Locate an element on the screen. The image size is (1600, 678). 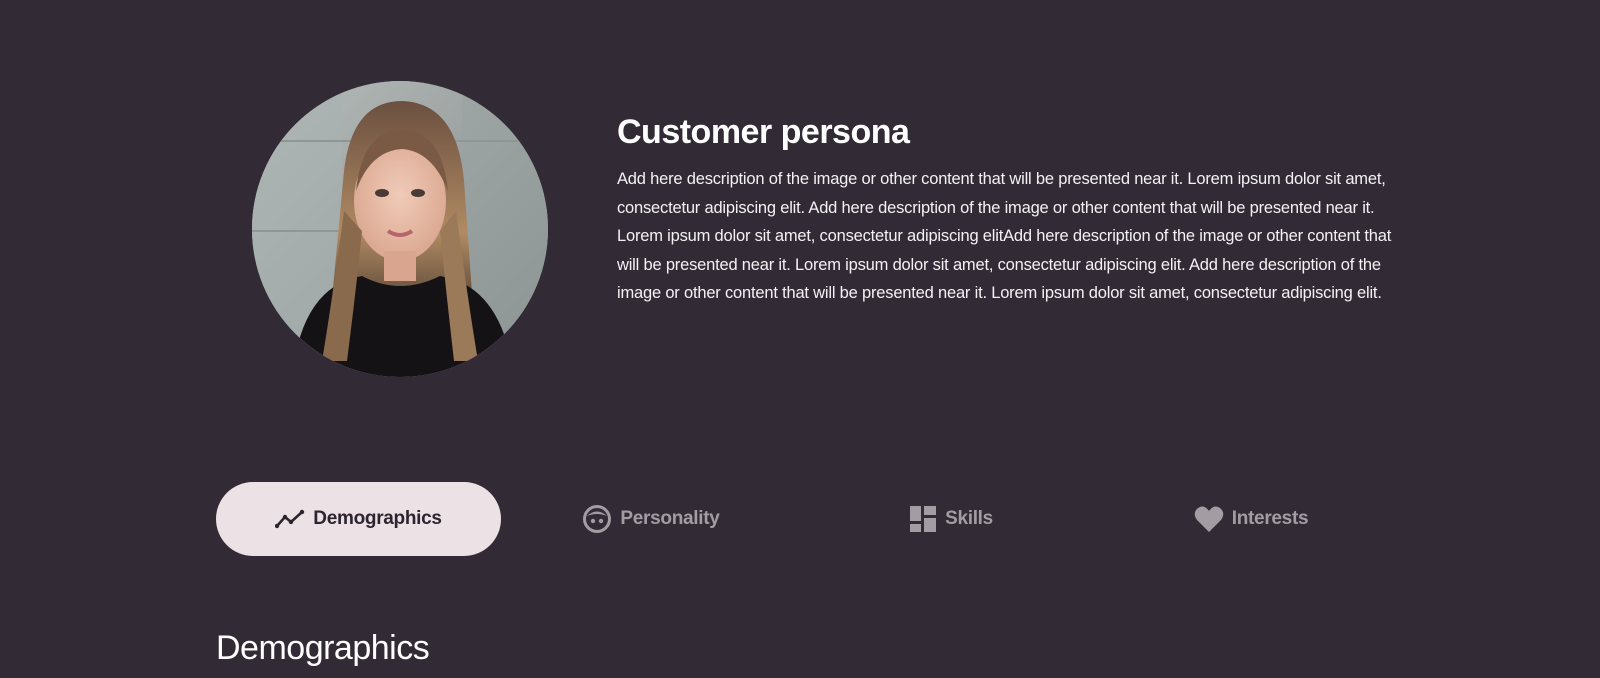
face-icon is located at coordinates (597, 519).